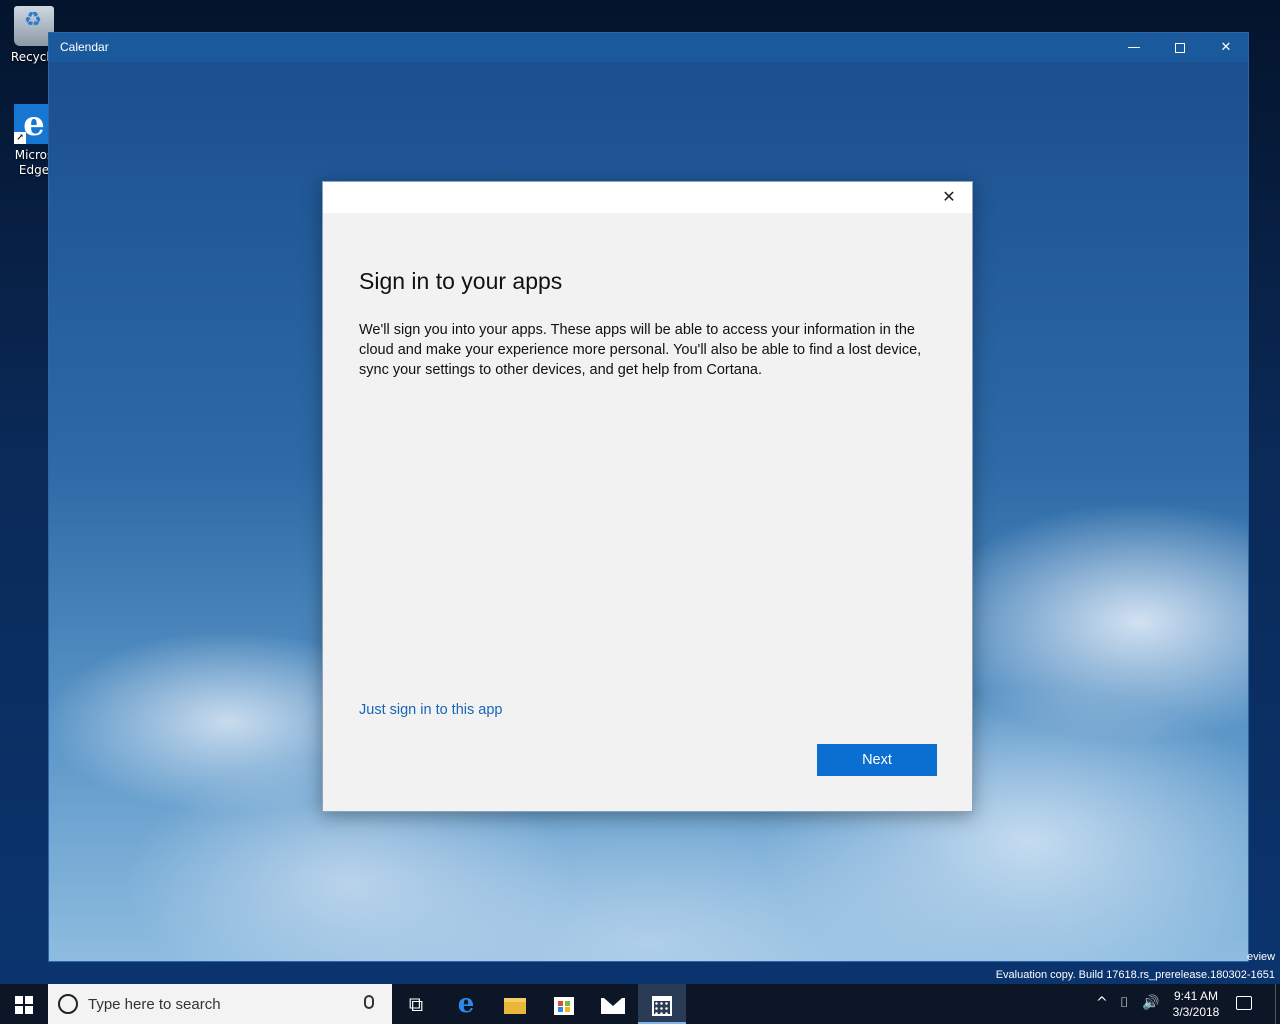 The image size is (1280, 1024). What do you see at coordinates (430, 710) in the screenshot?
I see `just-sign-in-to-this-app-link: Just sign in to this app` at bounding box center [430, 710].